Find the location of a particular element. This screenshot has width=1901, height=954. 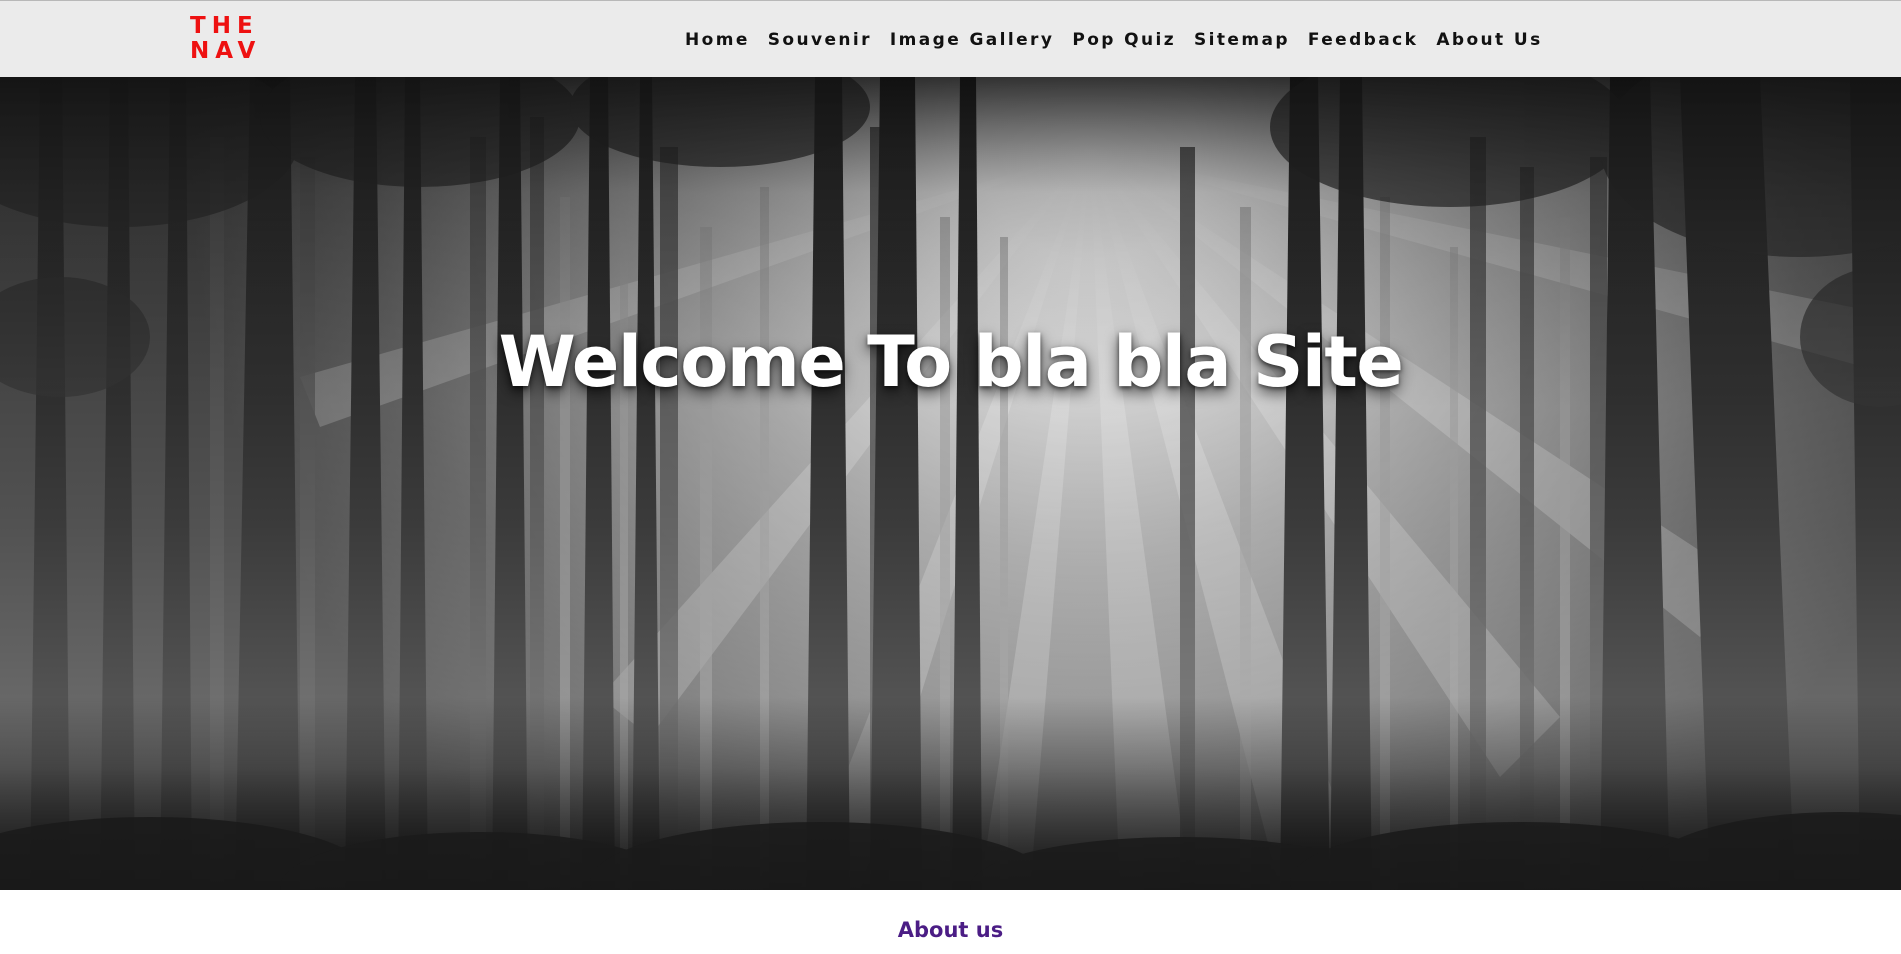

nav-link-feedback: Feedback is located at coordinates (1363, 40).